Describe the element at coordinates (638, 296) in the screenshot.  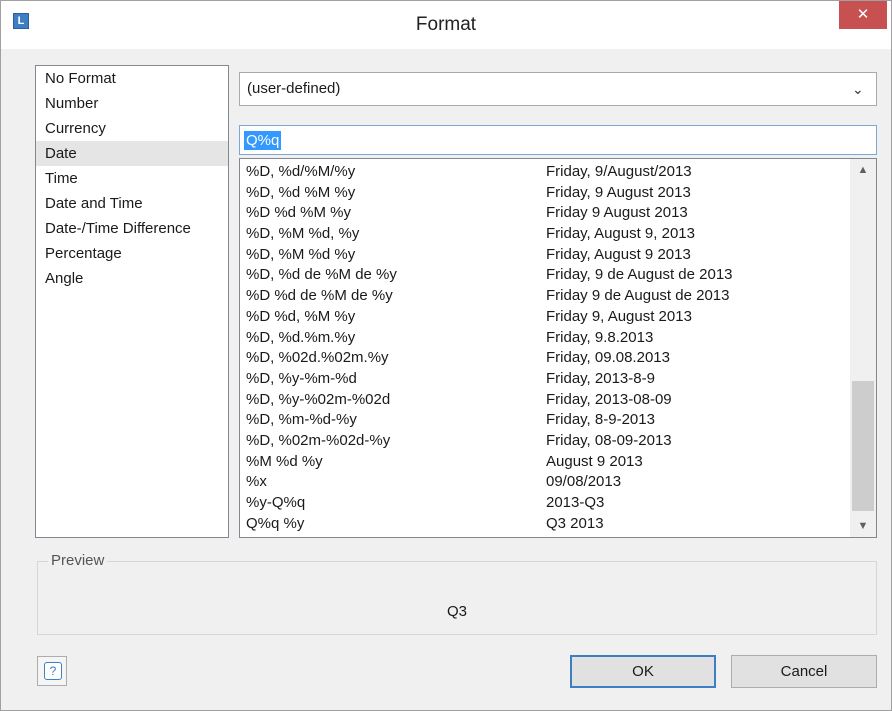
I see `format-example: Friday 9 de August de 2013` at that location.